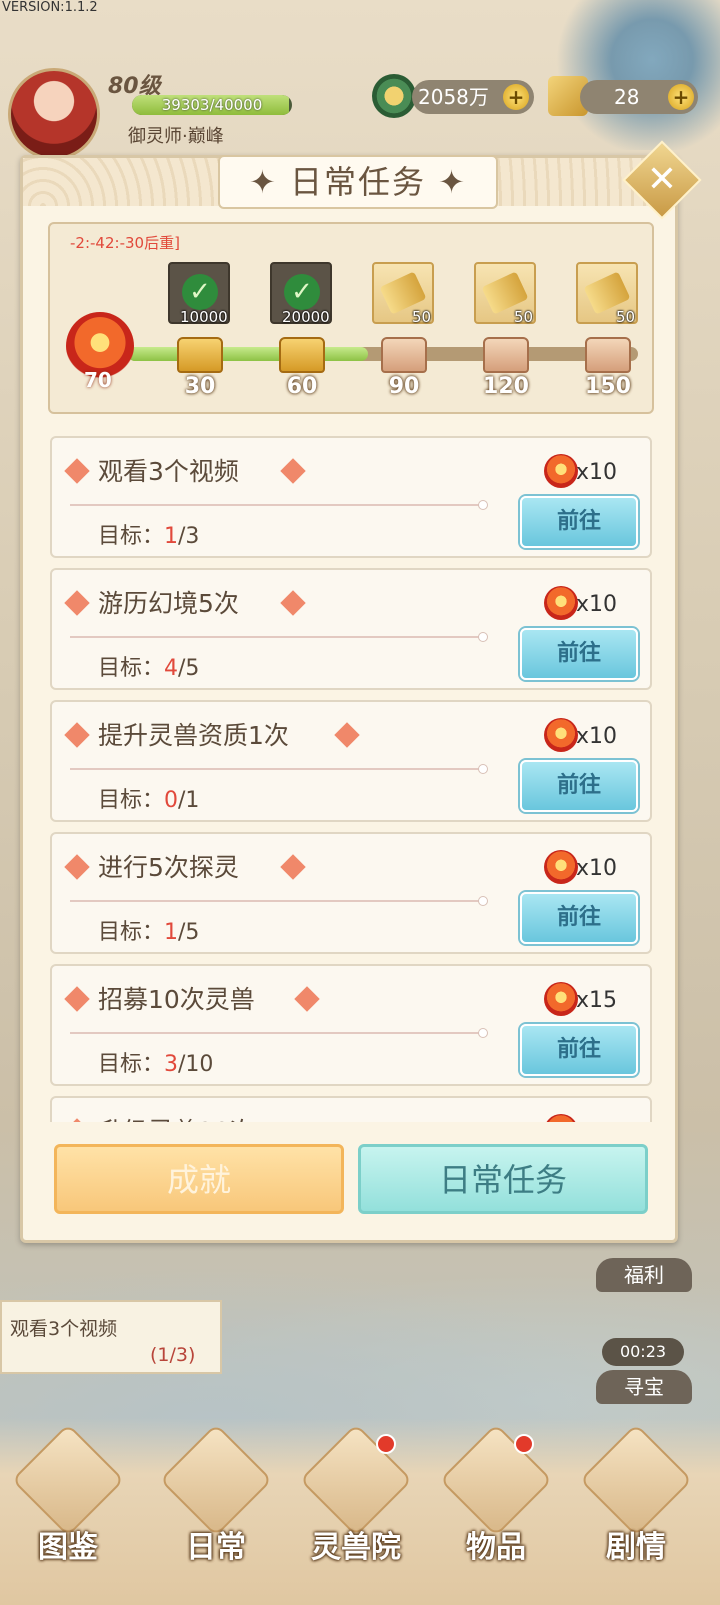  I want to click on task-target: 目标：0/1, so click(148, 798).